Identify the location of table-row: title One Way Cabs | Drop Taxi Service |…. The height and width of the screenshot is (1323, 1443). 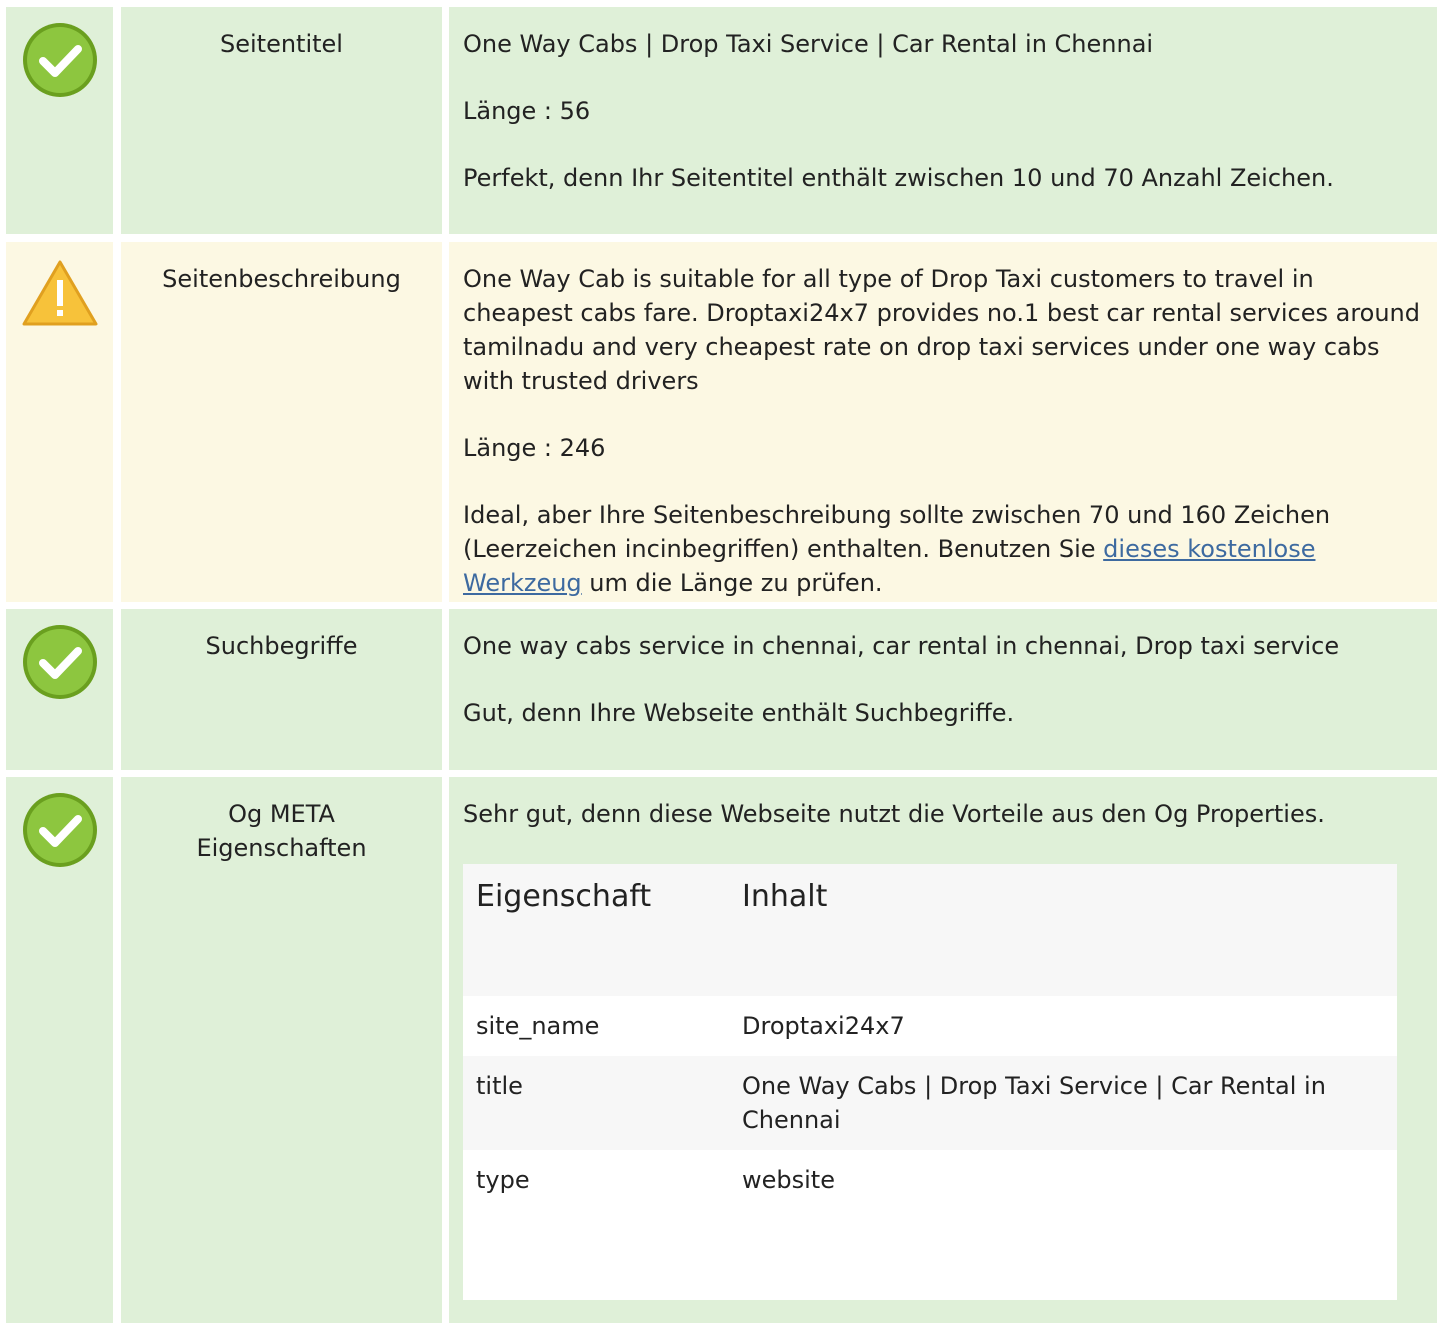
(930, 1103).